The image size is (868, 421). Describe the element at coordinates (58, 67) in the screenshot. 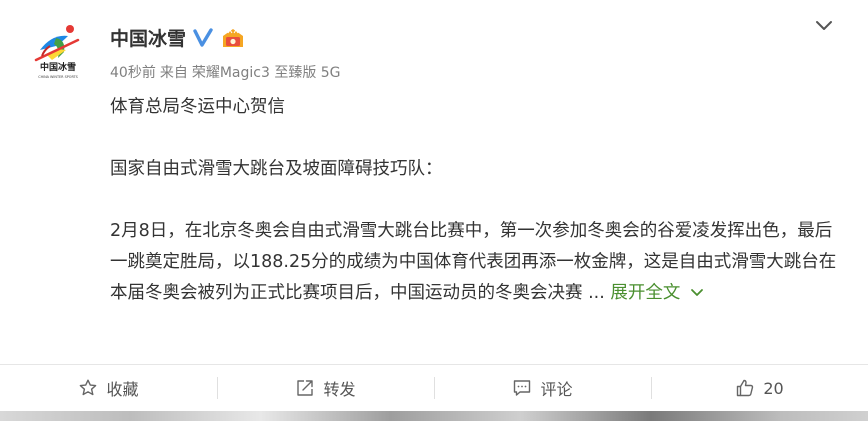

I see `logo-text: 中国冰雪` at that location.